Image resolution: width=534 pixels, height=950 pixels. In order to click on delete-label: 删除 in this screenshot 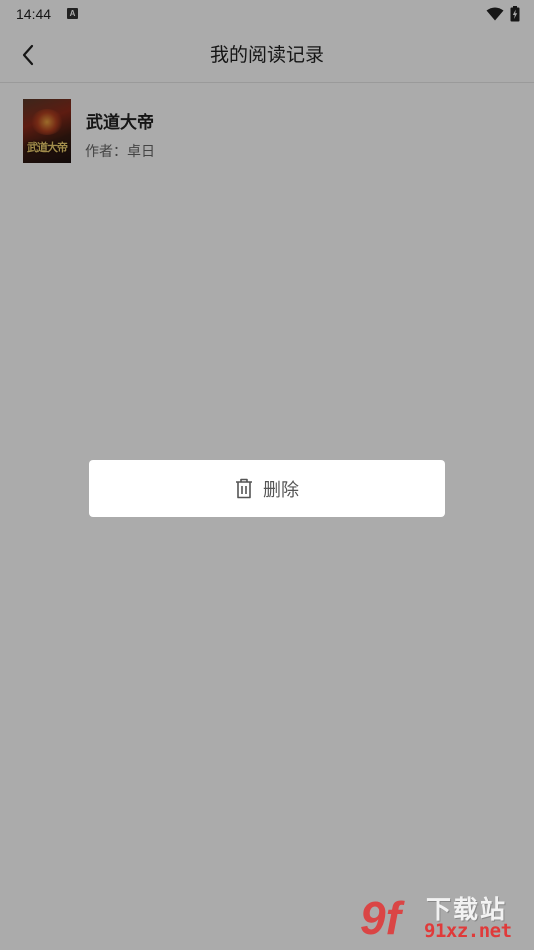, I will do `click(281, 490)`.